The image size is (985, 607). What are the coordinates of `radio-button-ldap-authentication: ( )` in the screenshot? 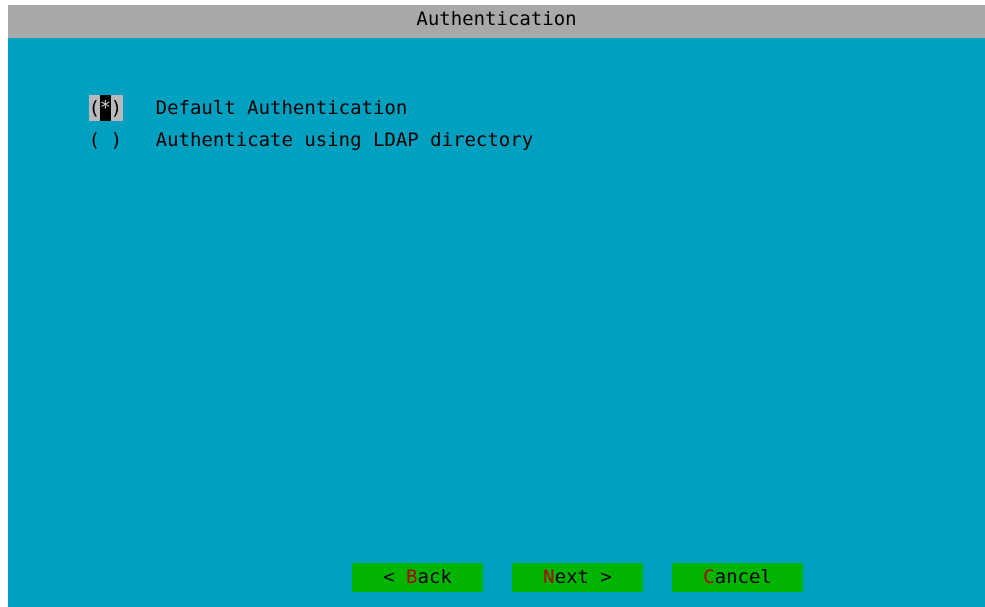 It's located at (106, 140).